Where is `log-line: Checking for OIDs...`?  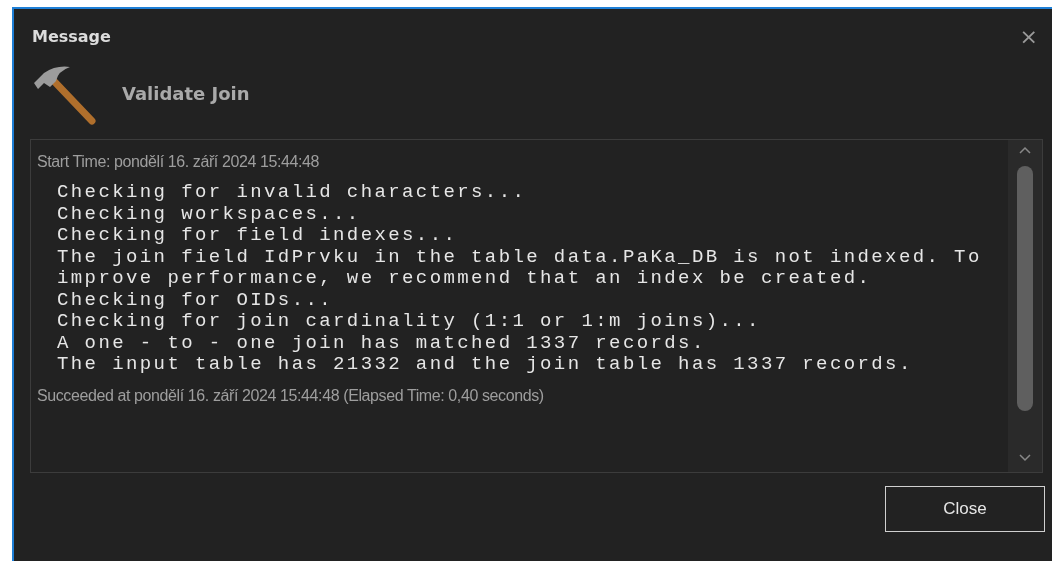 log-line: Checking for OIDs... is located at coordinates (196, 300).